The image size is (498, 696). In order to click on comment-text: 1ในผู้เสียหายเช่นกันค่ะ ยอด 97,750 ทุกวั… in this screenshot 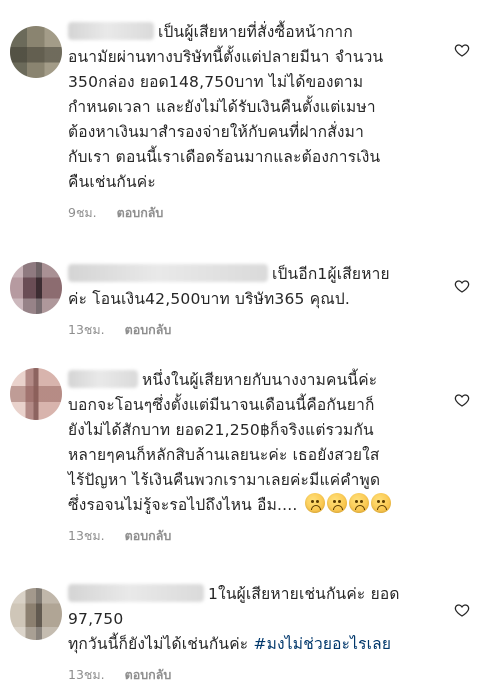, I will do `click(234, 618)`.